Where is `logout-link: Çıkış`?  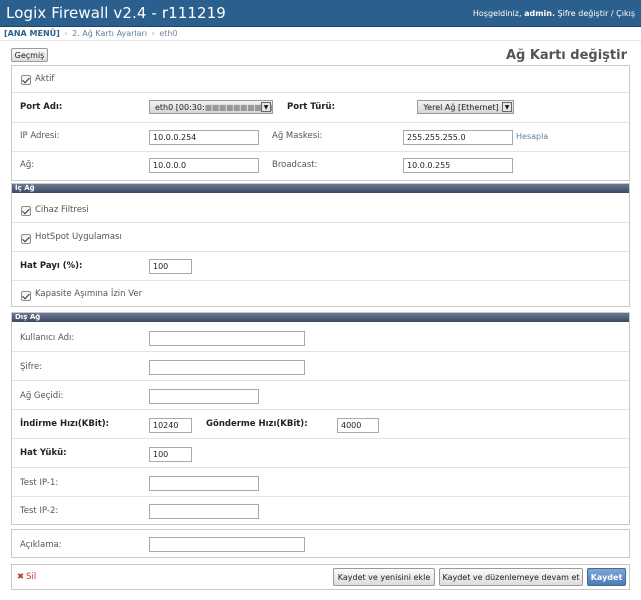 logout-link: Çıkış is located at coordinates (625, 13).